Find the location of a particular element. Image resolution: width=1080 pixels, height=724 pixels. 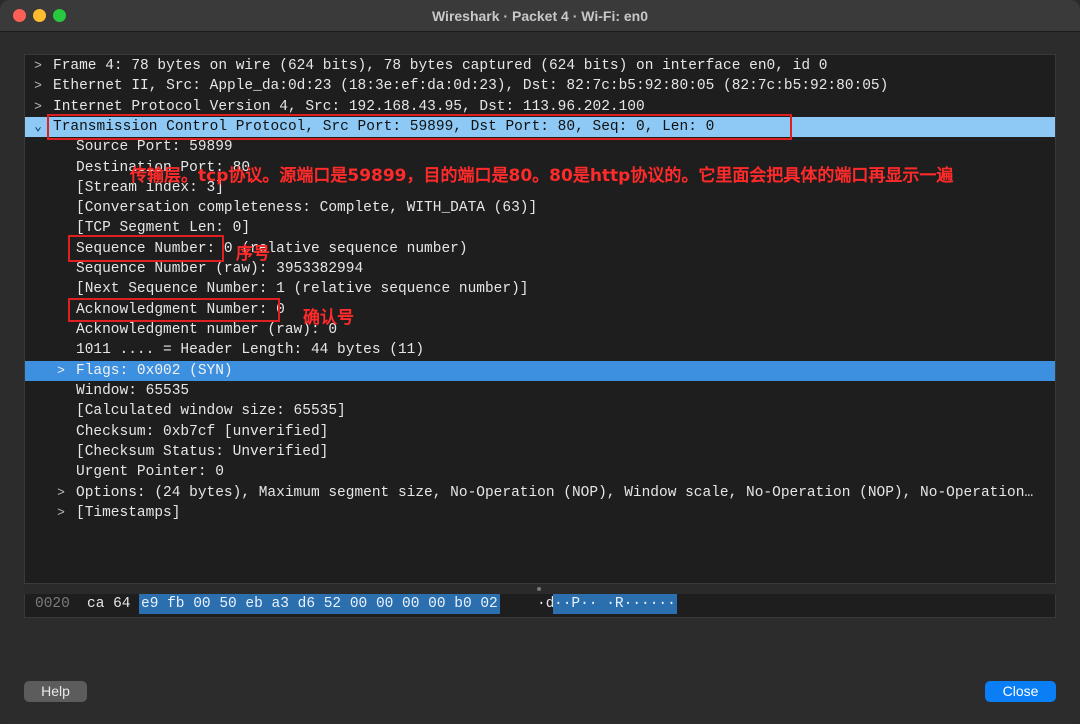

tree-row-label: Sequence Number (raw): 3953382994 is located at coordinates (220, 269).